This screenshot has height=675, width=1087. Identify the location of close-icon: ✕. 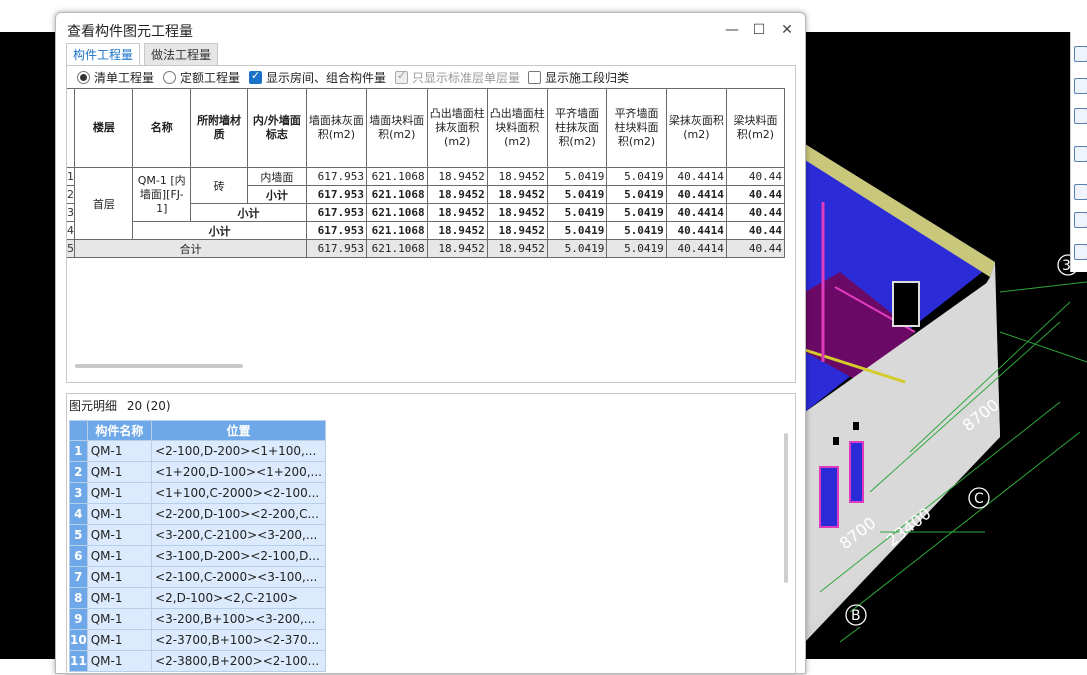
(787, 30).